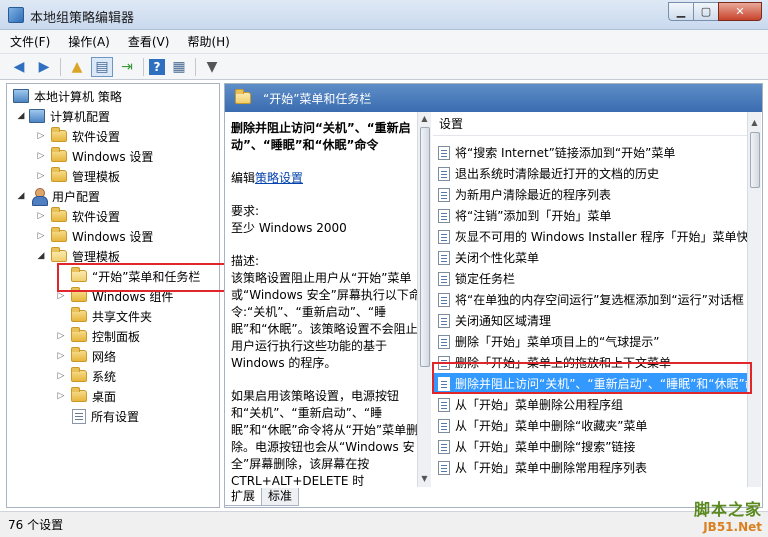  What do you see at coordinates (97, 416) in the screenshot?
I see `tree-node-all-settings: 所有设置` at bounding box center [97, 416].